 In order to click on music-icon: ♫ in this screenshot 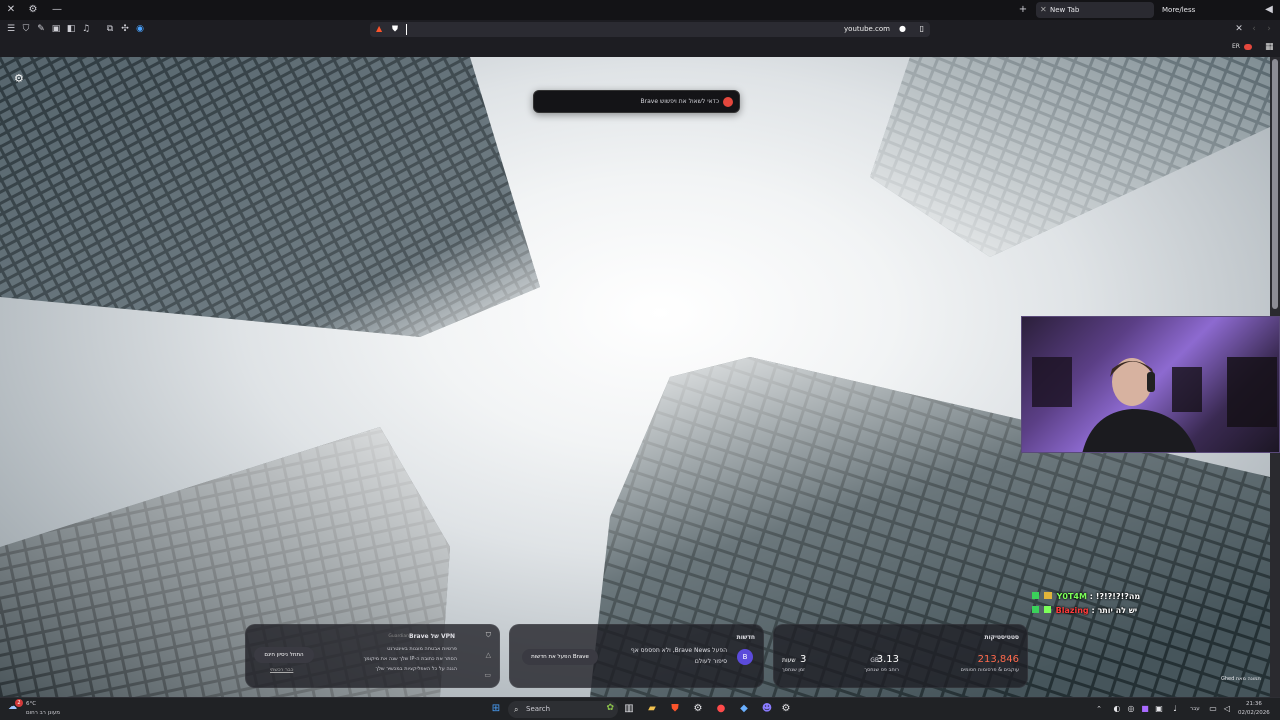, I will do `click(86, 29)`.